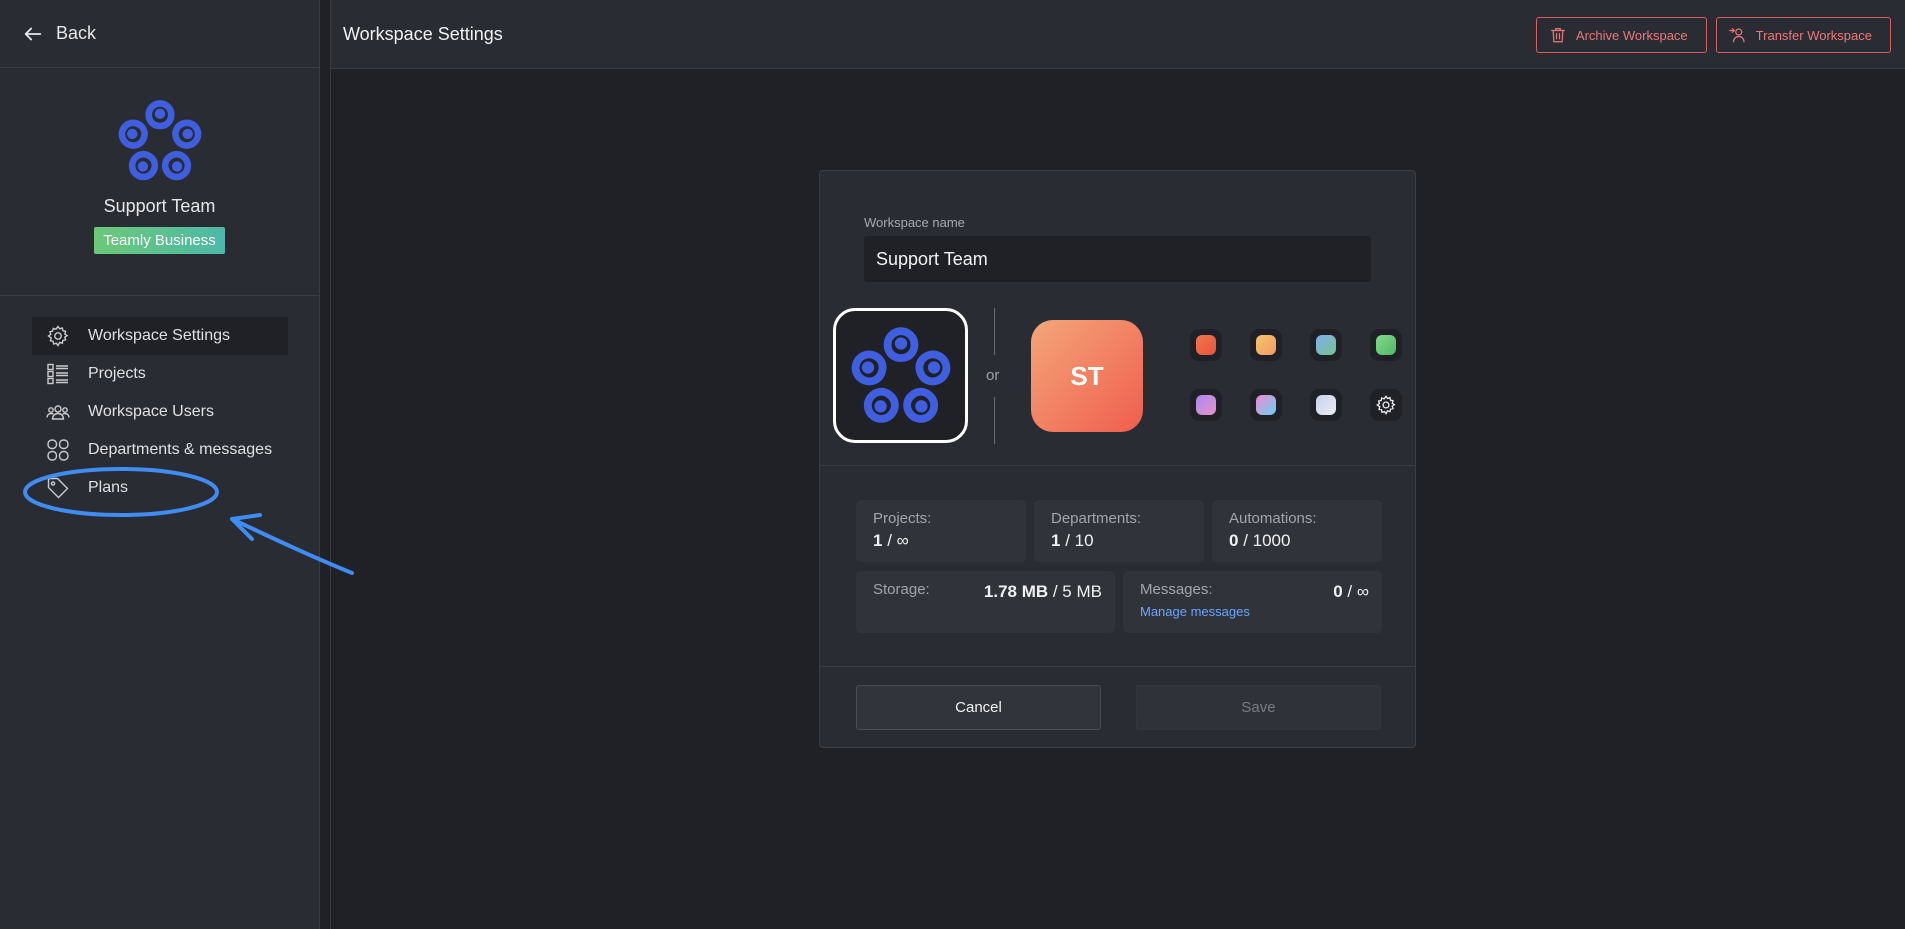 The width and height of the screenshot is (1905, 929). Describe the element at coordinates (994, 420) in the screenshot. I see `divider-bottom` at that location.